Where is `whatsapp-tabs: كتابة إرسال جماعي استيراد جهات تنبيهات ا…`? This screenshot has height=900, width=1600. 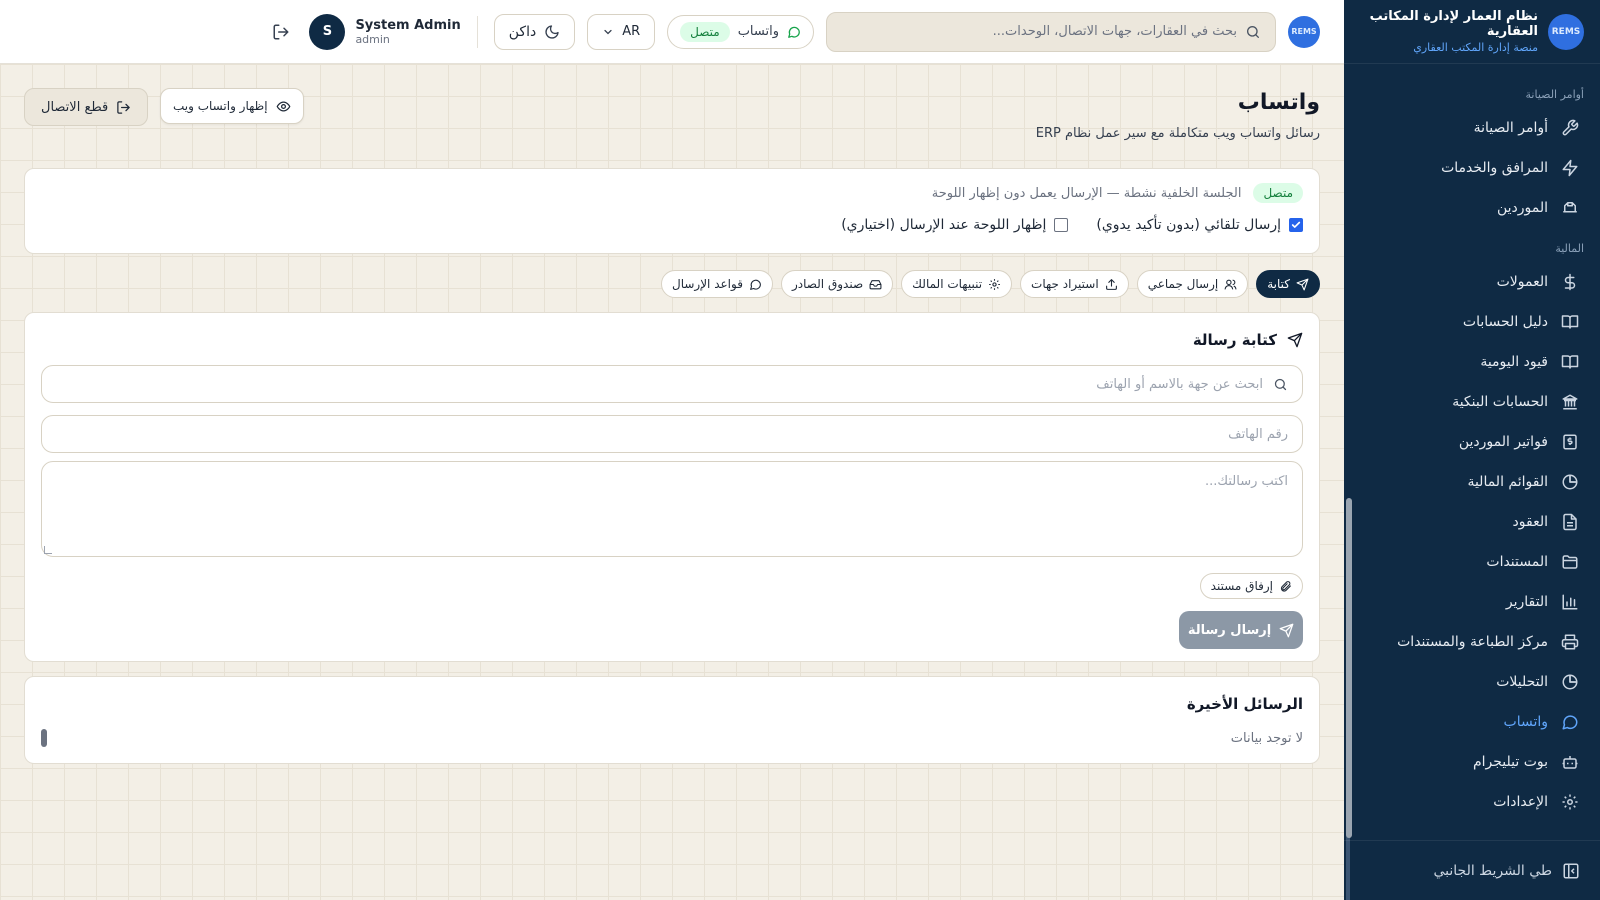
whatsapp-tabs: كتابة إرسال جماعي استيراد جهات تنبيهات ا… is located at coordinates (990, 284).